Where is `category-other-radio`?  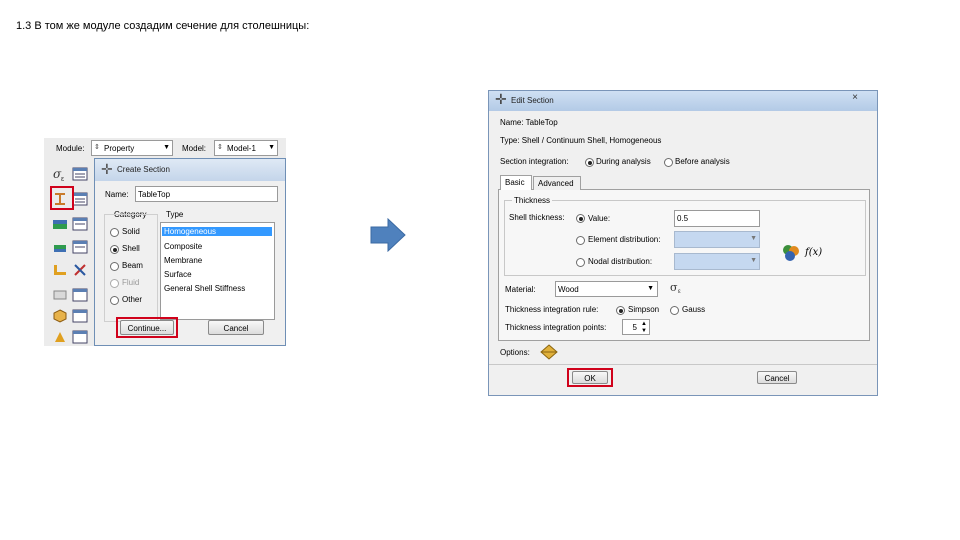 category-other-radio is located at coordinates (114, 300).